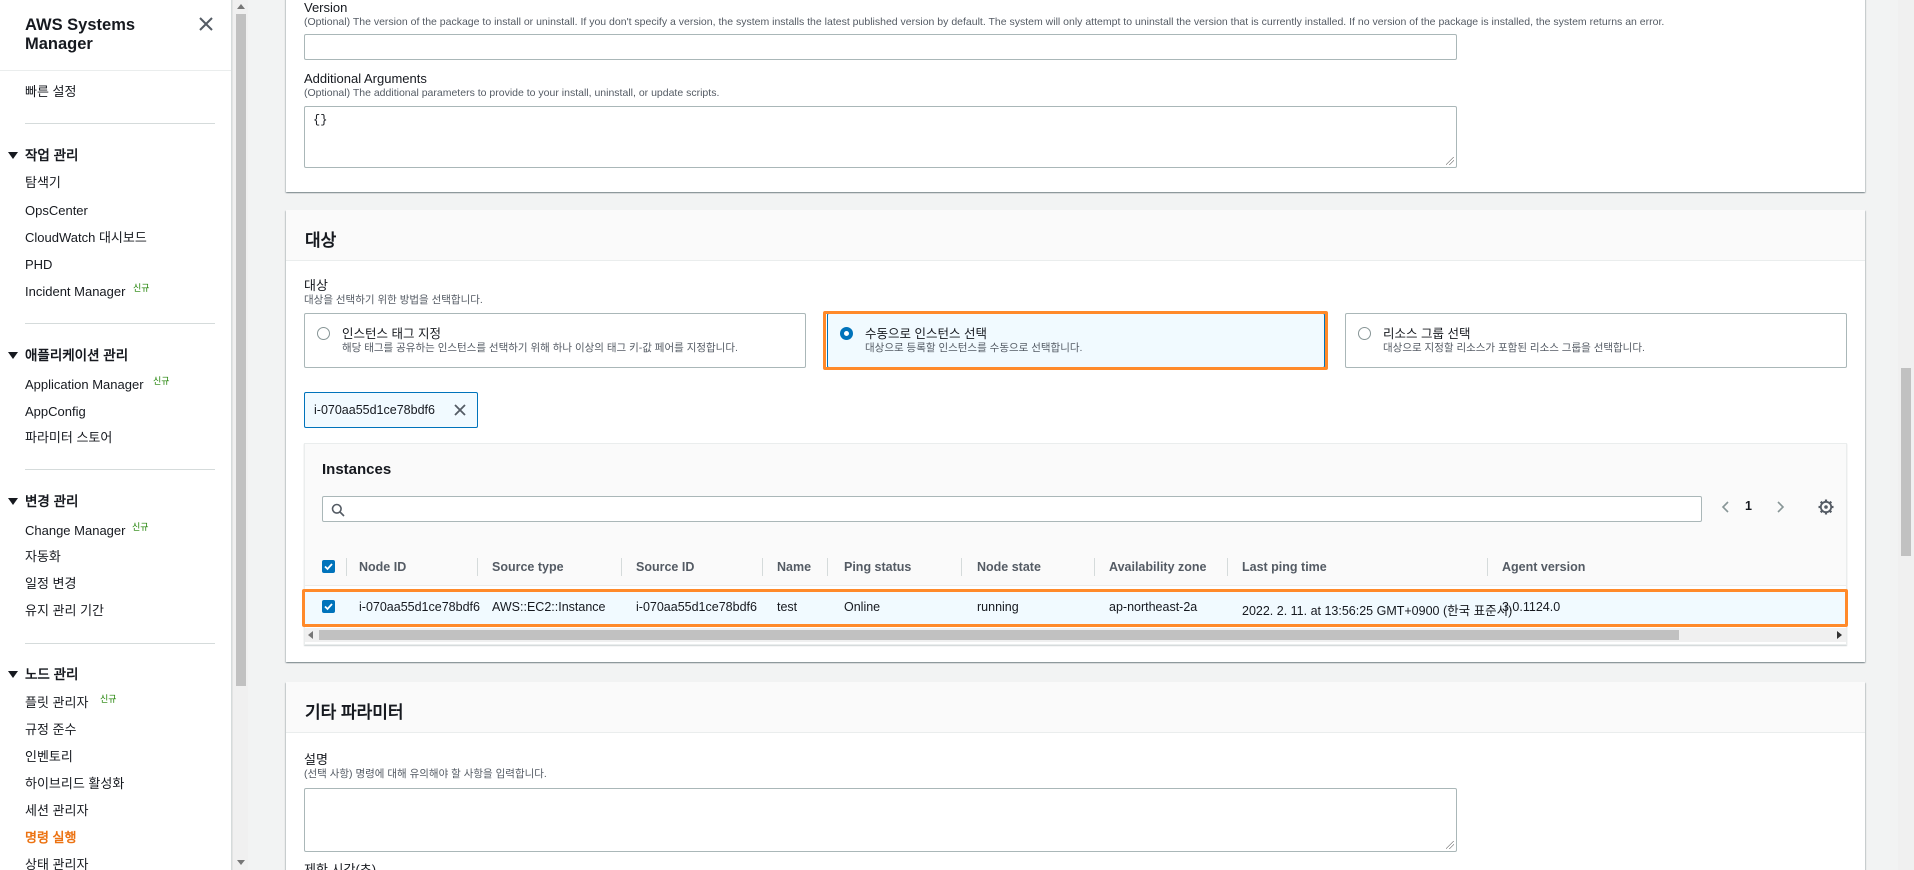  I want to click on instances-title: Instances, so click(357, 469).